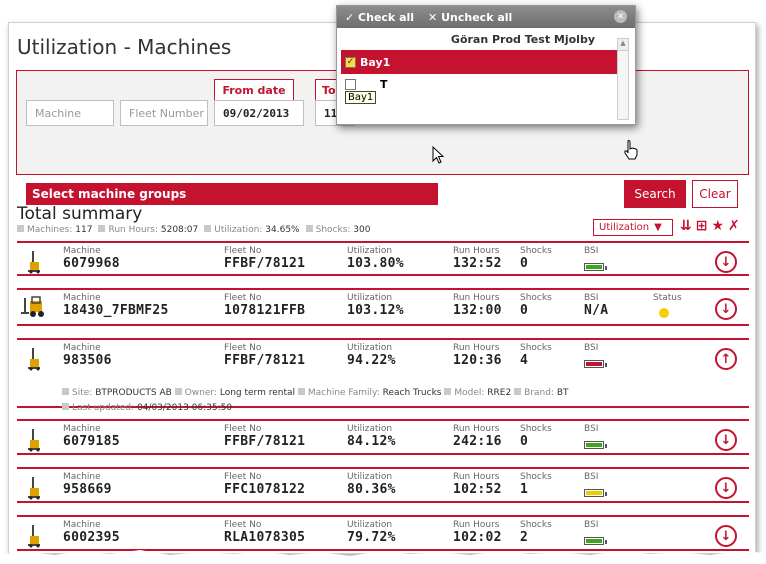 The height and width of the screenshot is (564, 766). I want to click on utilization-value: 94.22%, so click(371, 360).